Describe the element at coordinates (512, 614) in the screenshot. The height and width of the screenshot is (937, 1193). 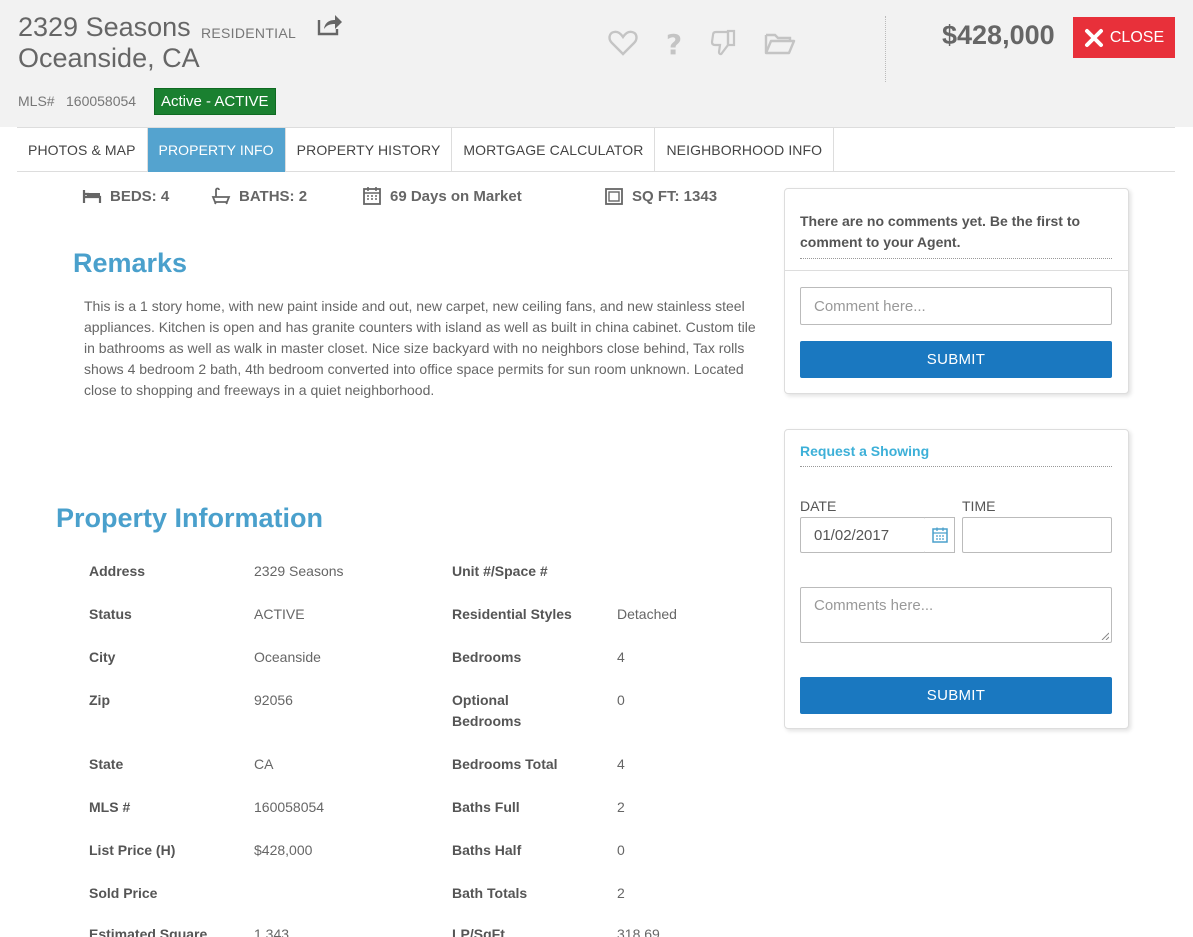
I see `info-label: Residential Styles` at that location.